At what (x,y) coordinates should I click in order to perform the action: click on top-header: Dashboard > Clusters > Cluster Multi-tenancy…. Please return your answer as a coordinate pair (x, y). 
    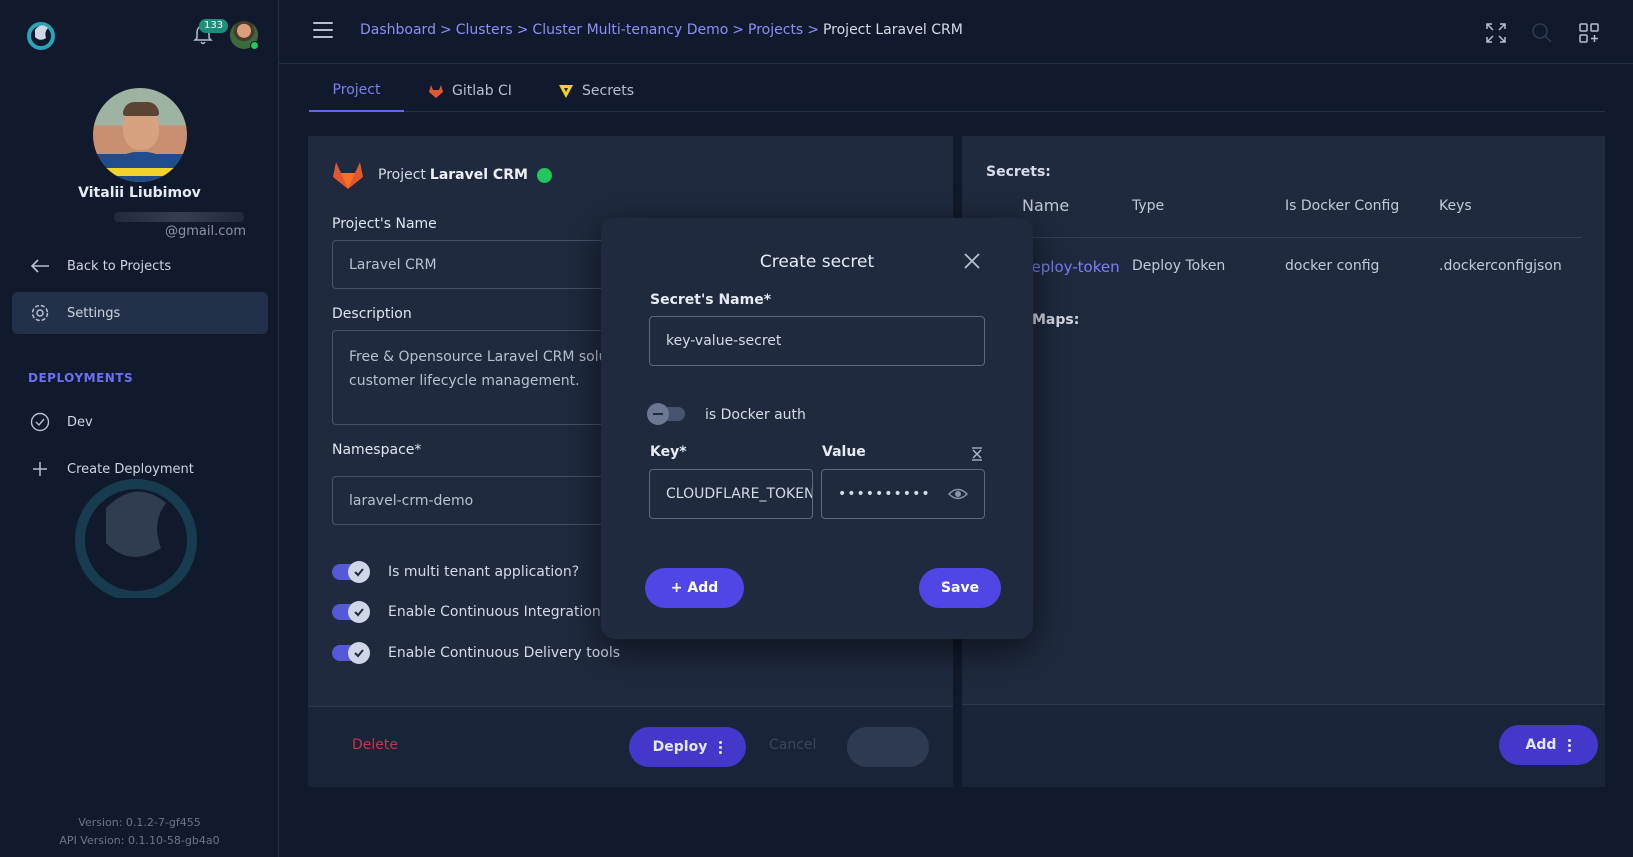
    Looking at the image, I should click on (956, 32).